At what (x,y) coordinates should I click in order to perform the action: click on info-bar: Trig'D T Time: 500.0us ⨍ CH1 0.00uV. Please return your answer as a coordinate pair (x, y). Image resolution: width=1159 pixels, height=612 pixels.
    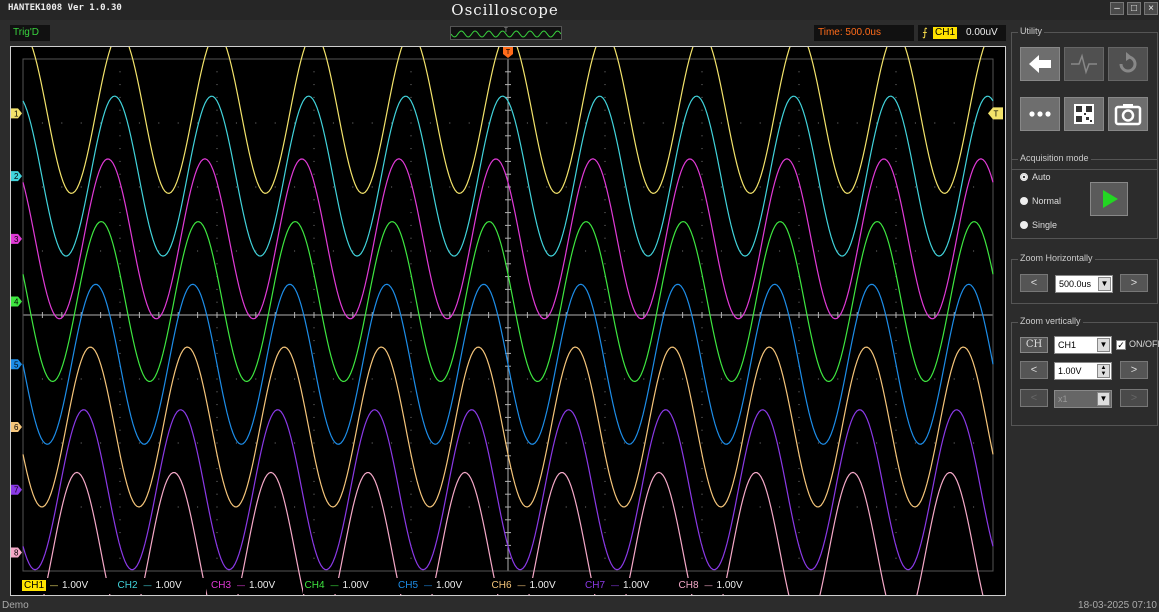
    Looking at the image, I should click on (508, 33).